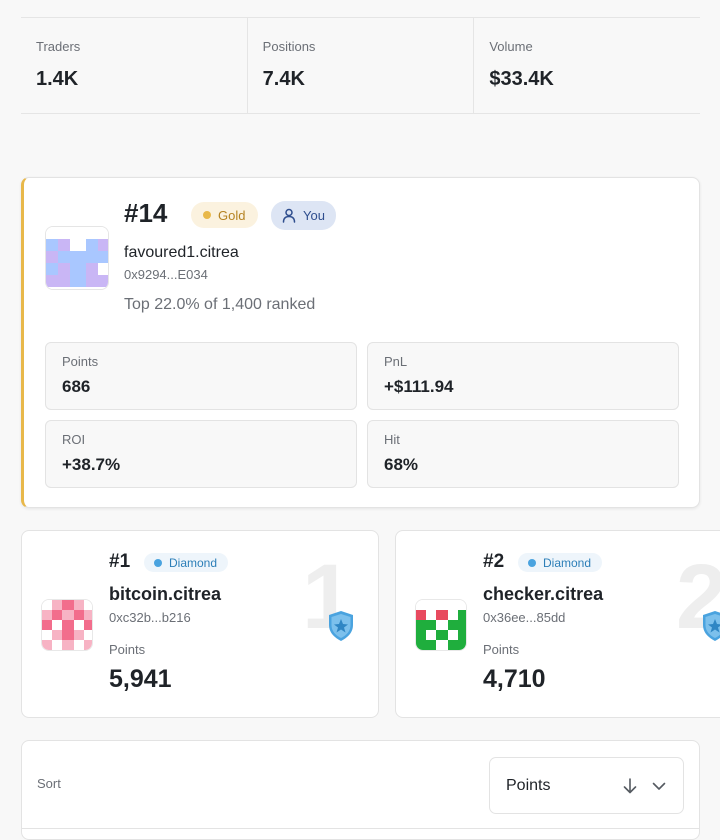 This screenshot has width=720, height=840. I want to click on tier-badge: Gold, so click(225, 215).